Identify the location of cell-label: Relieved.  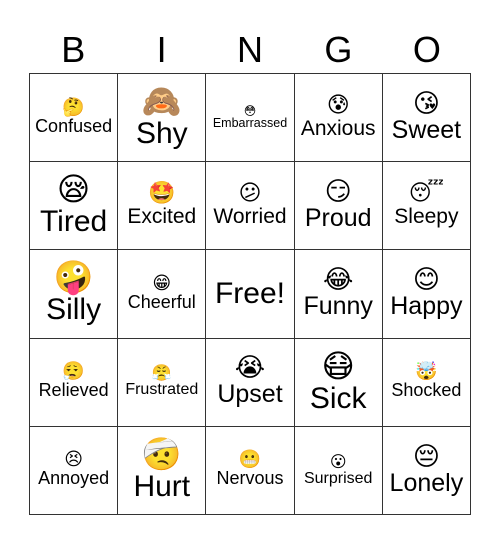
(73, 390).